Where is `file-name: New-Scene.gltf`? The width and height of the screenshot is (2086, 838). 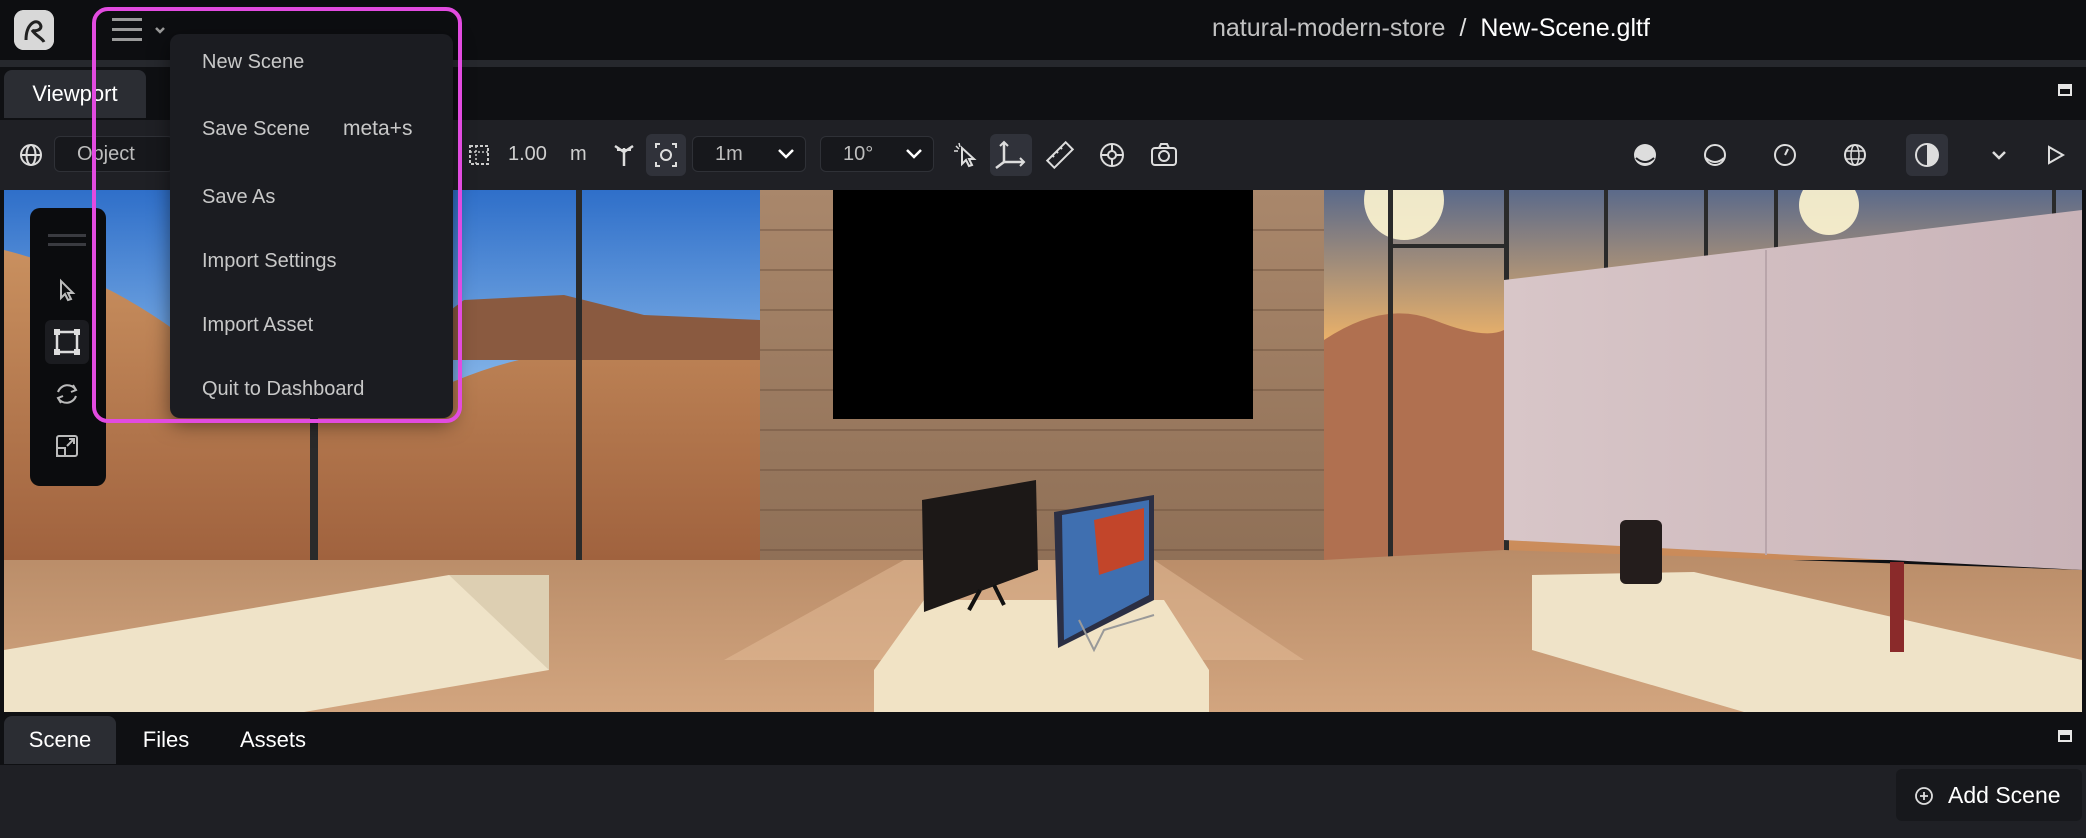
file-name: New-Scene.gltf is located at coordinates (1565, 28).